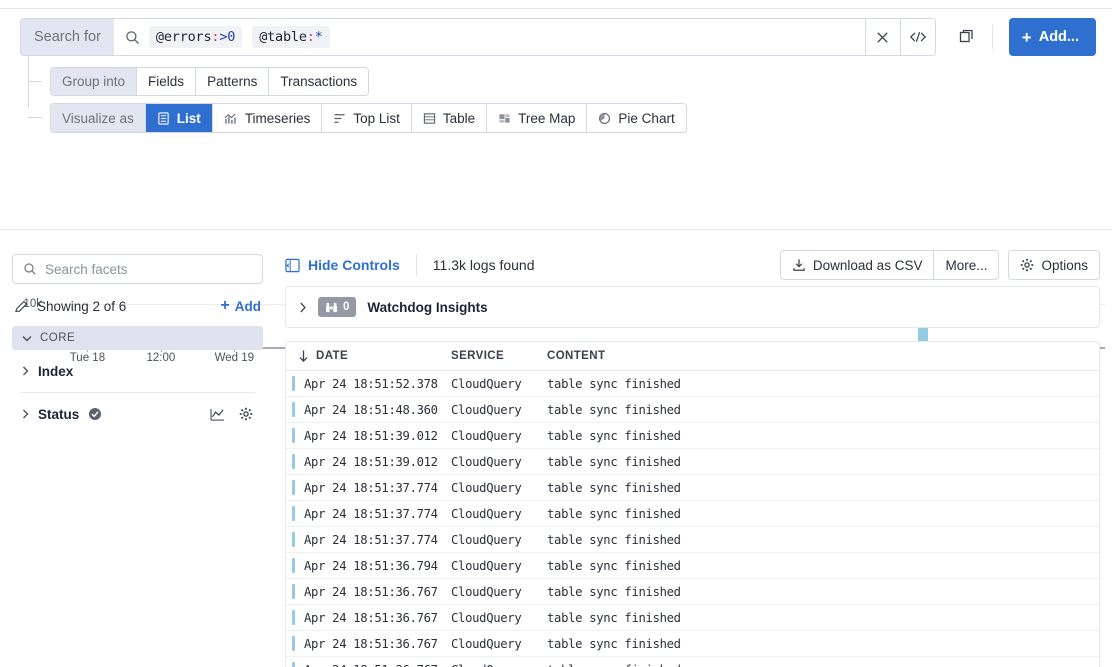 This screenshot has width=1112, height=667. I want to click on search-facets-input, so click(148, 269).